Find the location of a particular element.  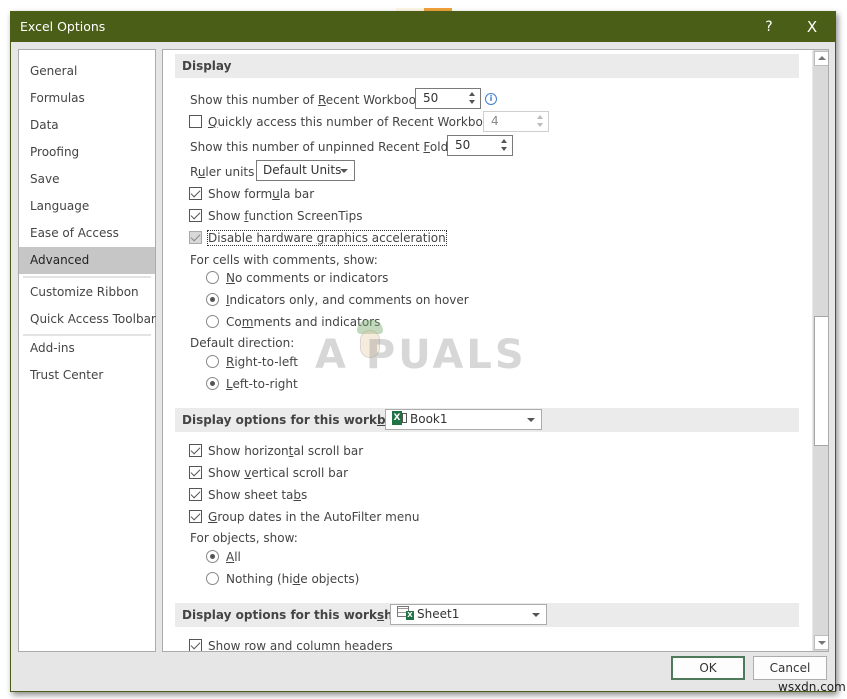

recent-folders-value: 50 is located at coordinates (463, 145).